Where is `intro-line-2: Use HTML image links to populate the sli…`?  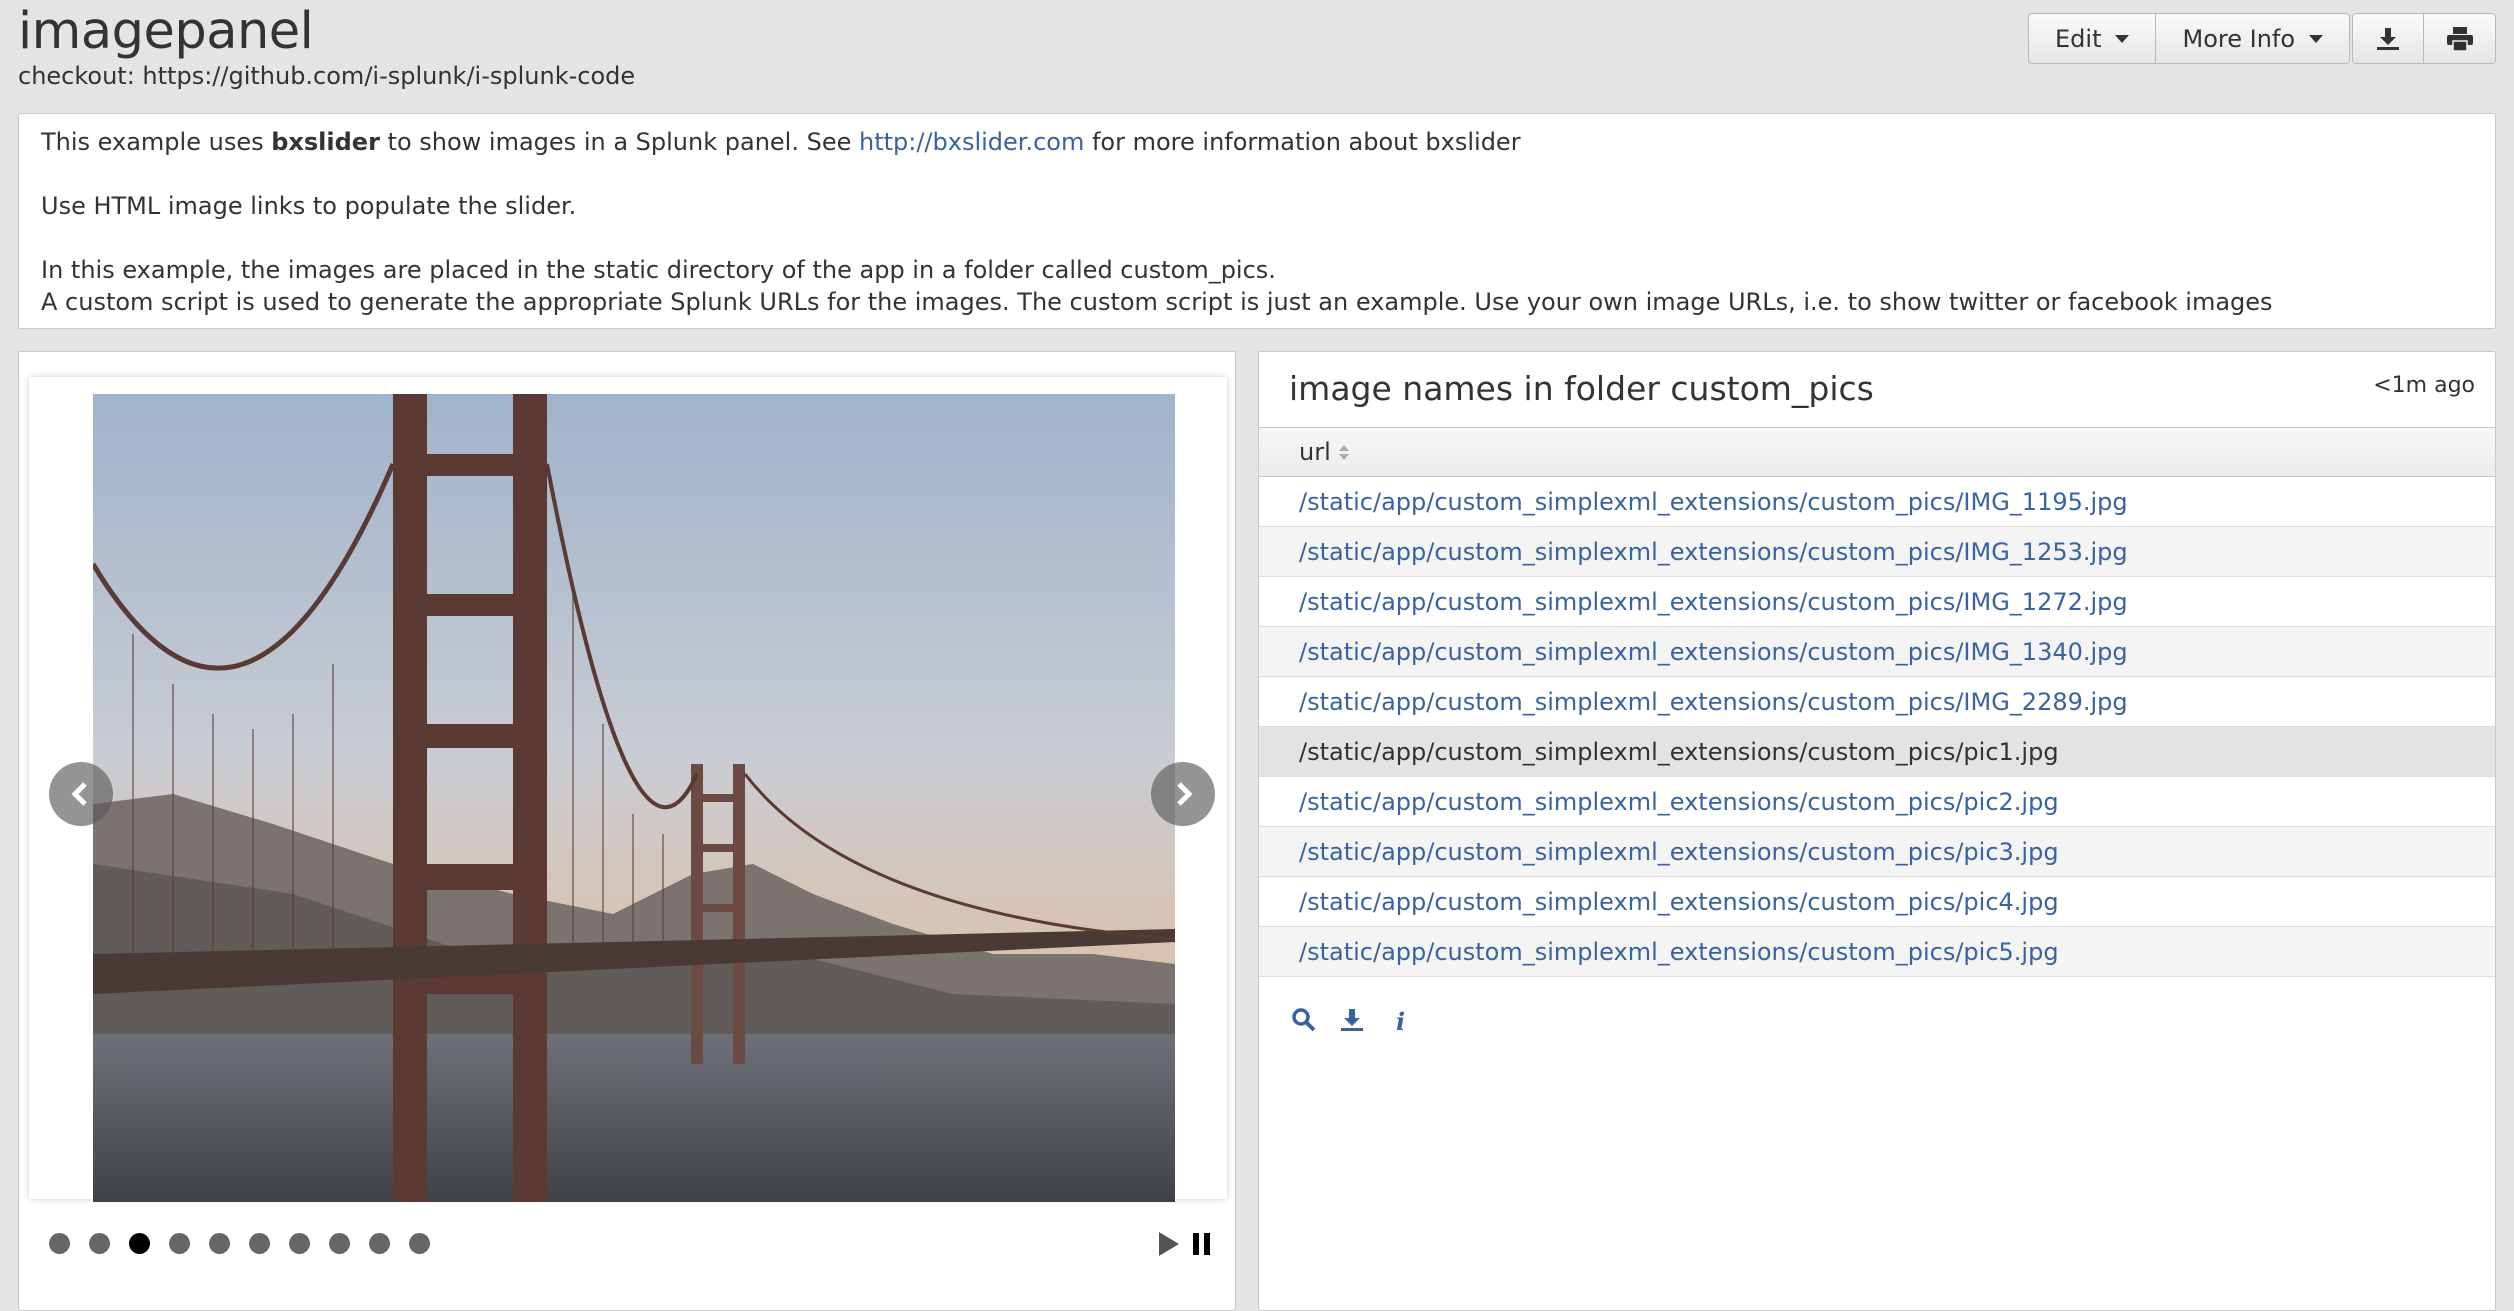
intro-line-2: Use HTML image links to populate the sli… is located at coordinates (309, 206).